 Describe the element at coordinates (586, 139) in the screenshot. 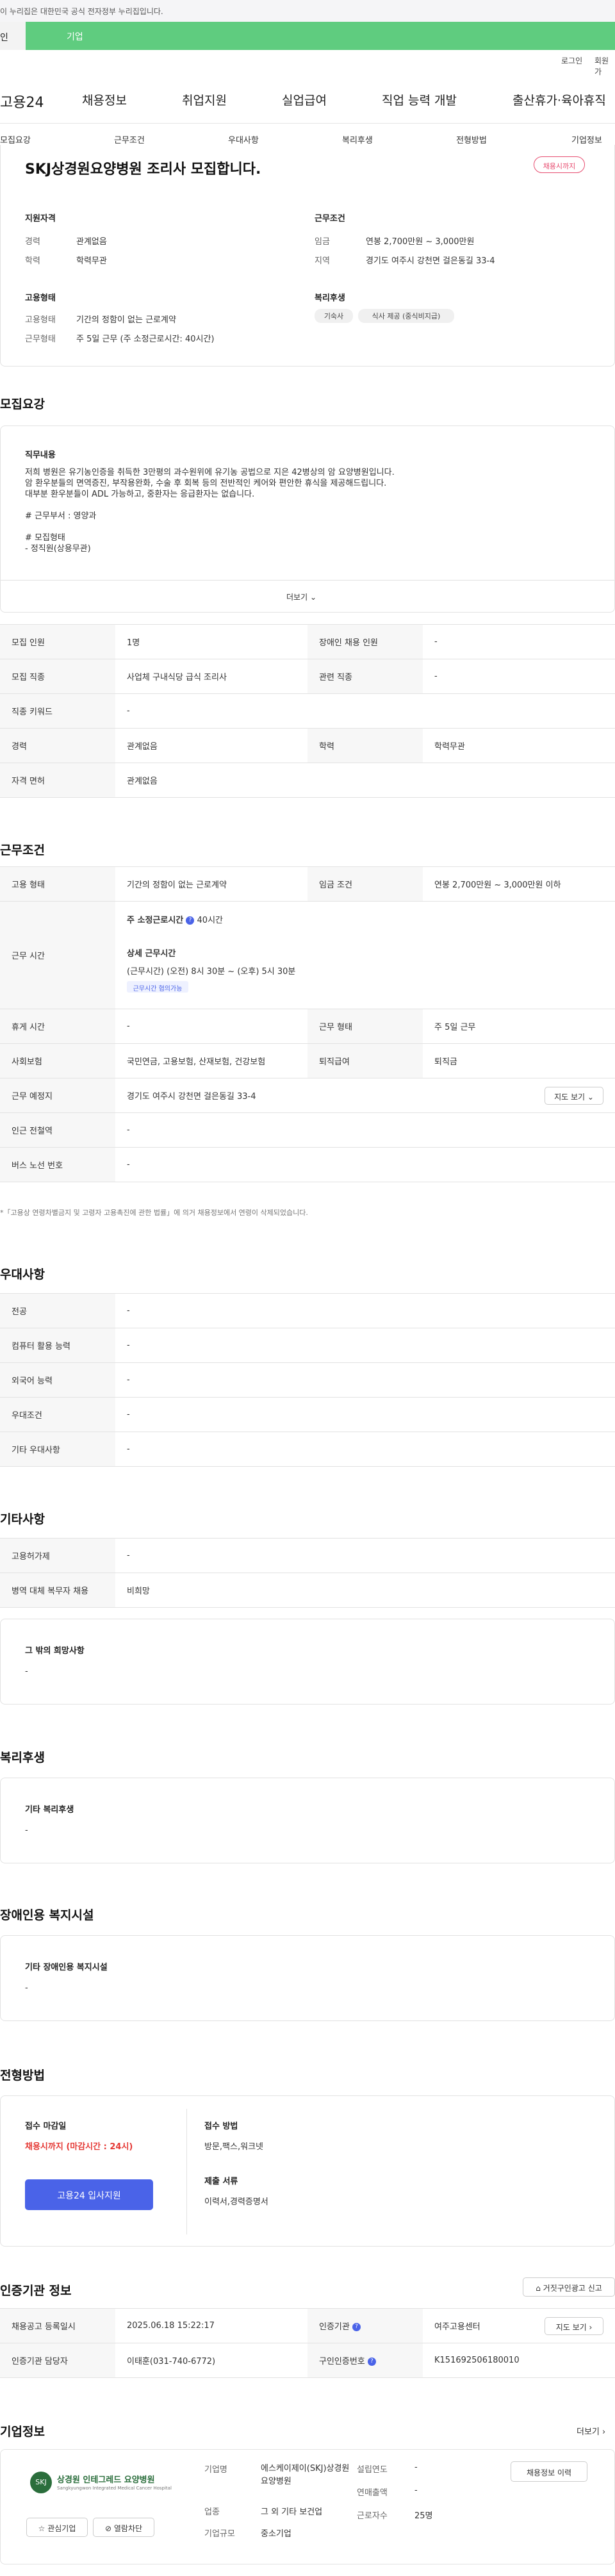

I see `tab-company: 기업정보` at that location.